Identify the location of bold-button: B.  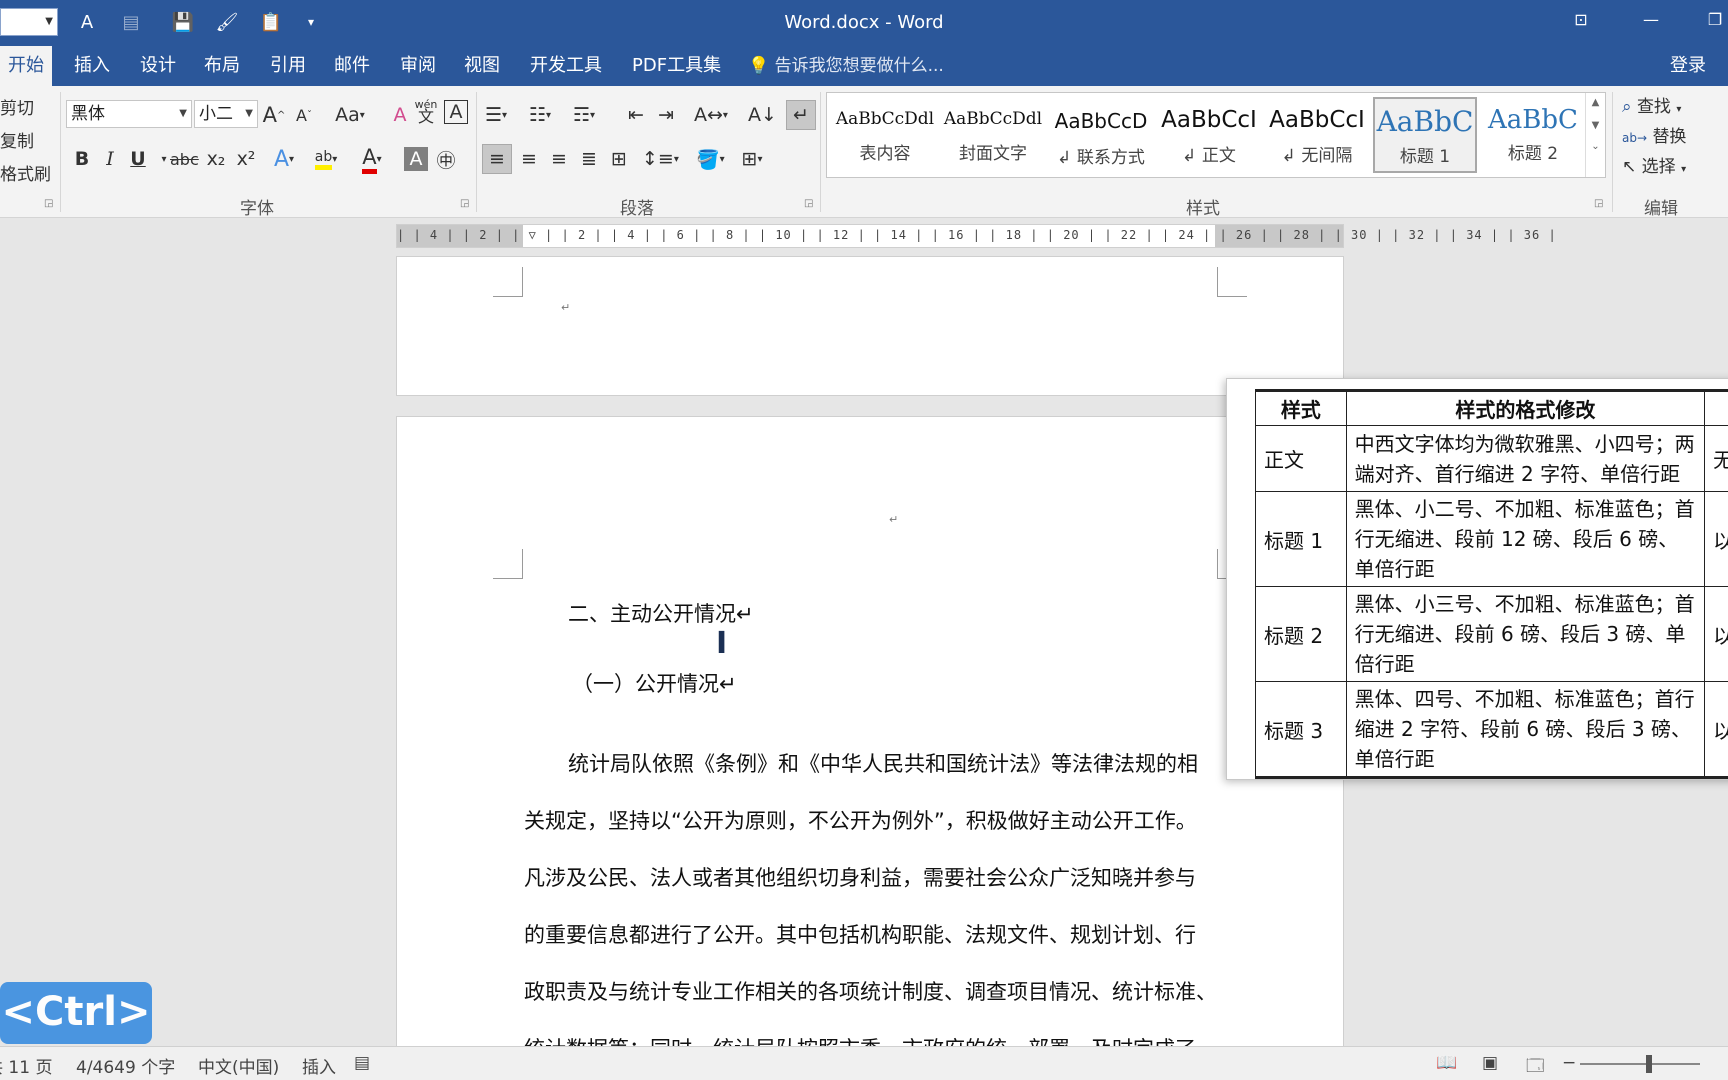
(82, 159).